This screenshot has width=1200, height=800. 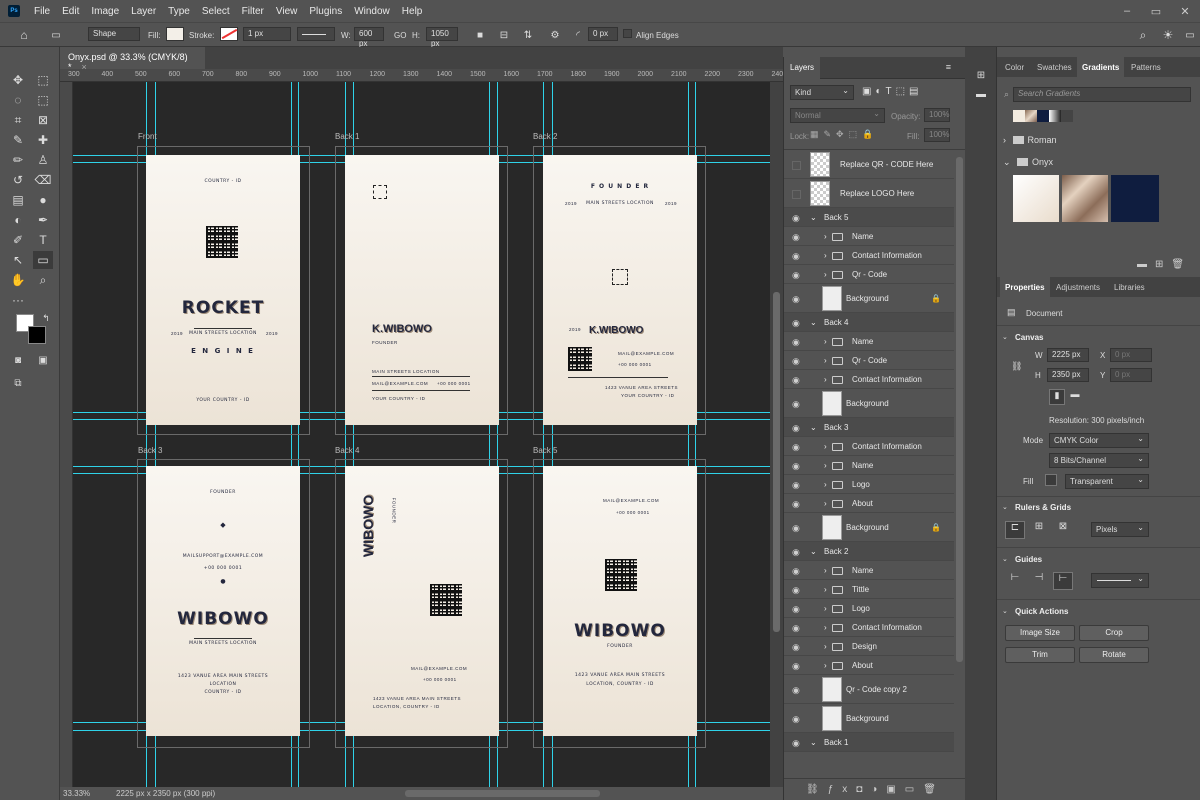 I want to click on menu-item-filter: Filter, so click(x=253, y=11).